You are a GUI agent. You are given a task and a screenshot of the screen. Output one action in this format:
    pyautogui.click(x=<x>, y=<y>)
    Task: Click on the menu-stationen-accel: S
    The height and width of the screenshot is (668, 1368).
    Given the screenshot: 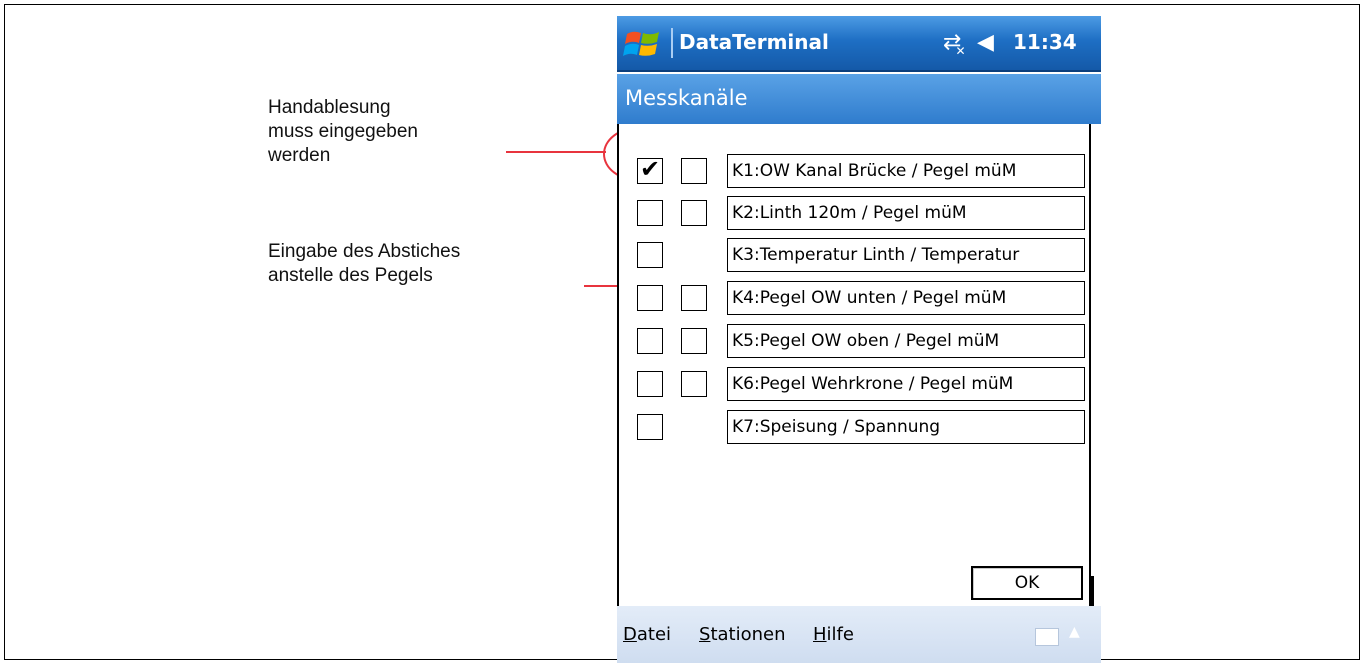 What is the action you would take?
    pyautogui.click(x=705, y=634)
    